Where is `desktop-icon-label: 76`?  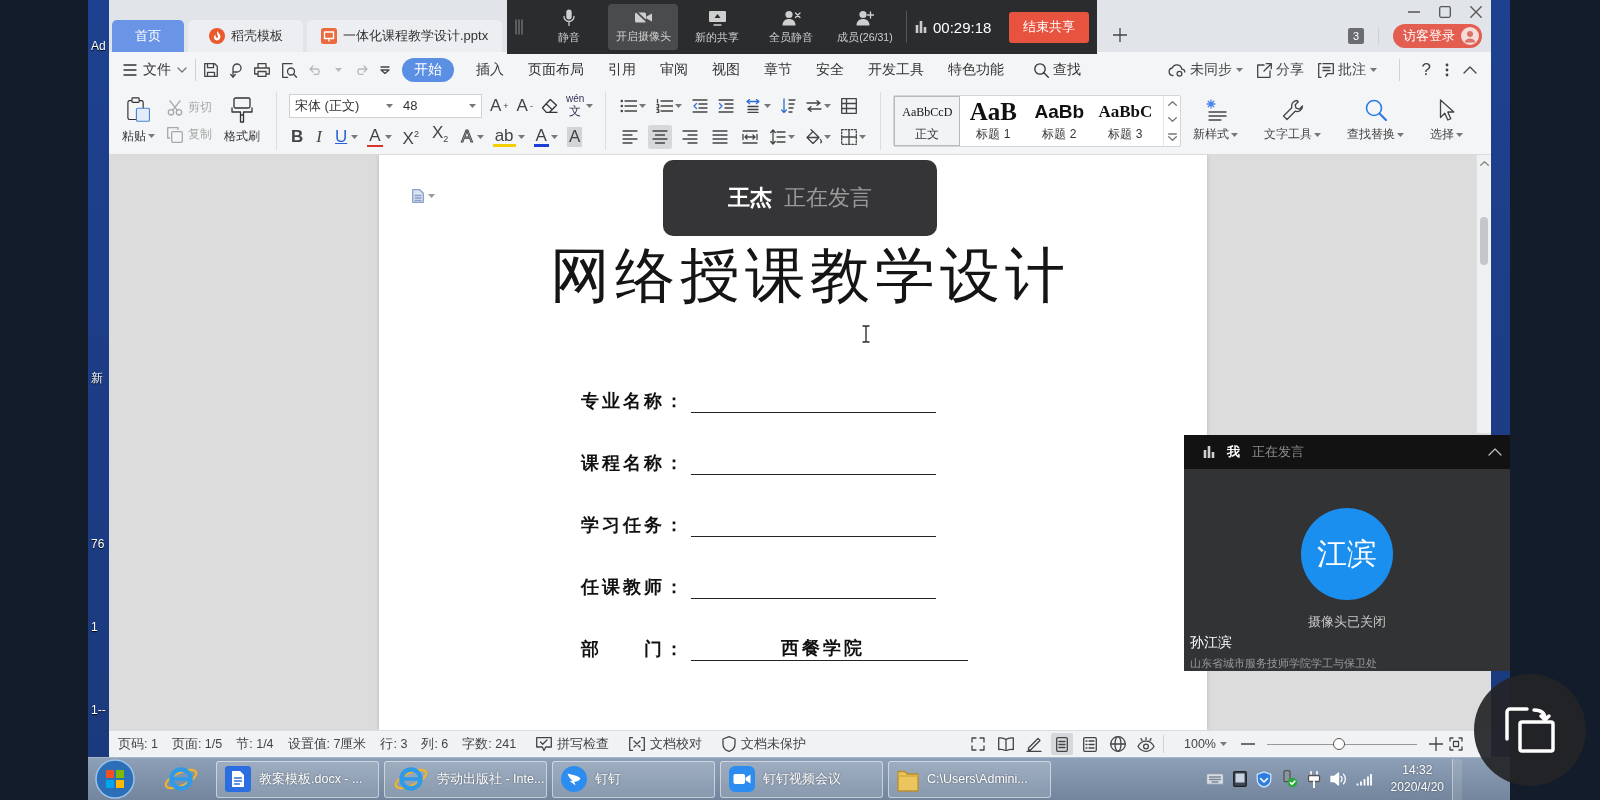 desktop-icon-label: 76 is located at coordinates (98, 544).